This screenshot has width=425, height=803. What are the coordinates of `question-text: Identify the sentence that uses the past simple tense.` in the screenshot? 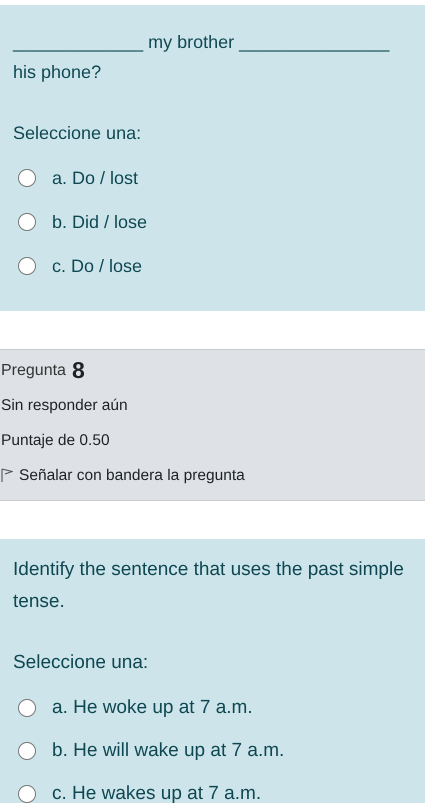 It's located at (209, 586).